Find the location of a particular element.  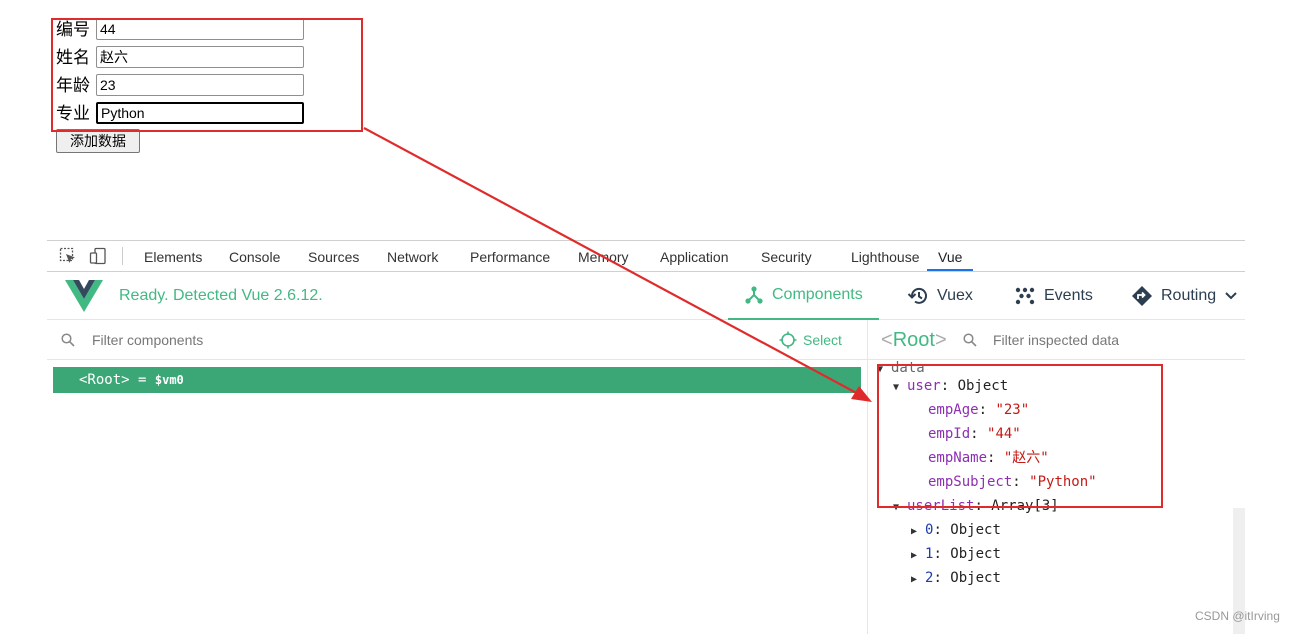

nav-routing-label: Routing is located at coordinates (1189, 295).